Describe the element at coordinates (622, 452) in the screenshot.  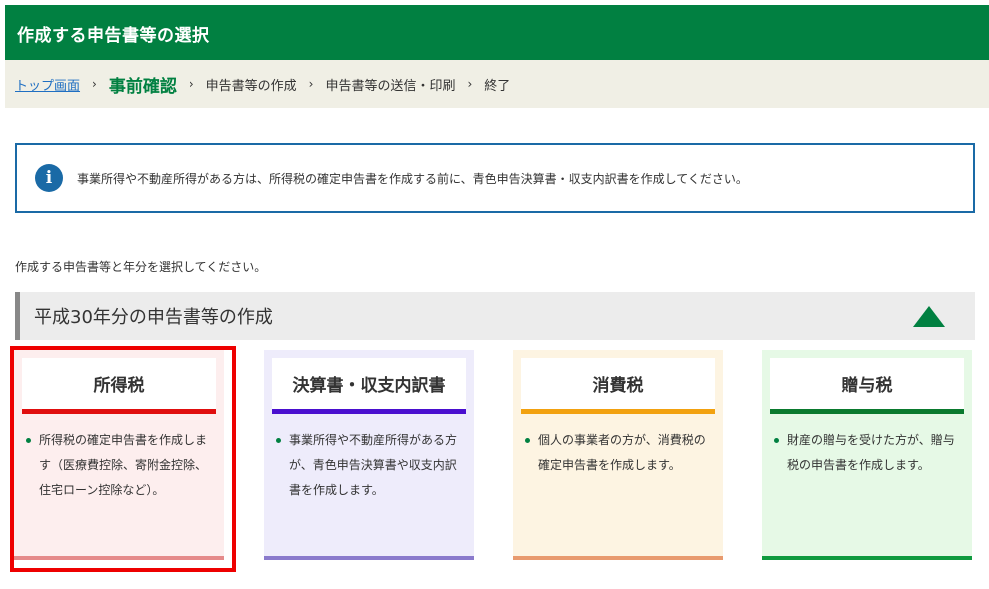
I see `card-description-text: 個人の事業者の方が、消費税の確定申告書を作成します。` at that location.